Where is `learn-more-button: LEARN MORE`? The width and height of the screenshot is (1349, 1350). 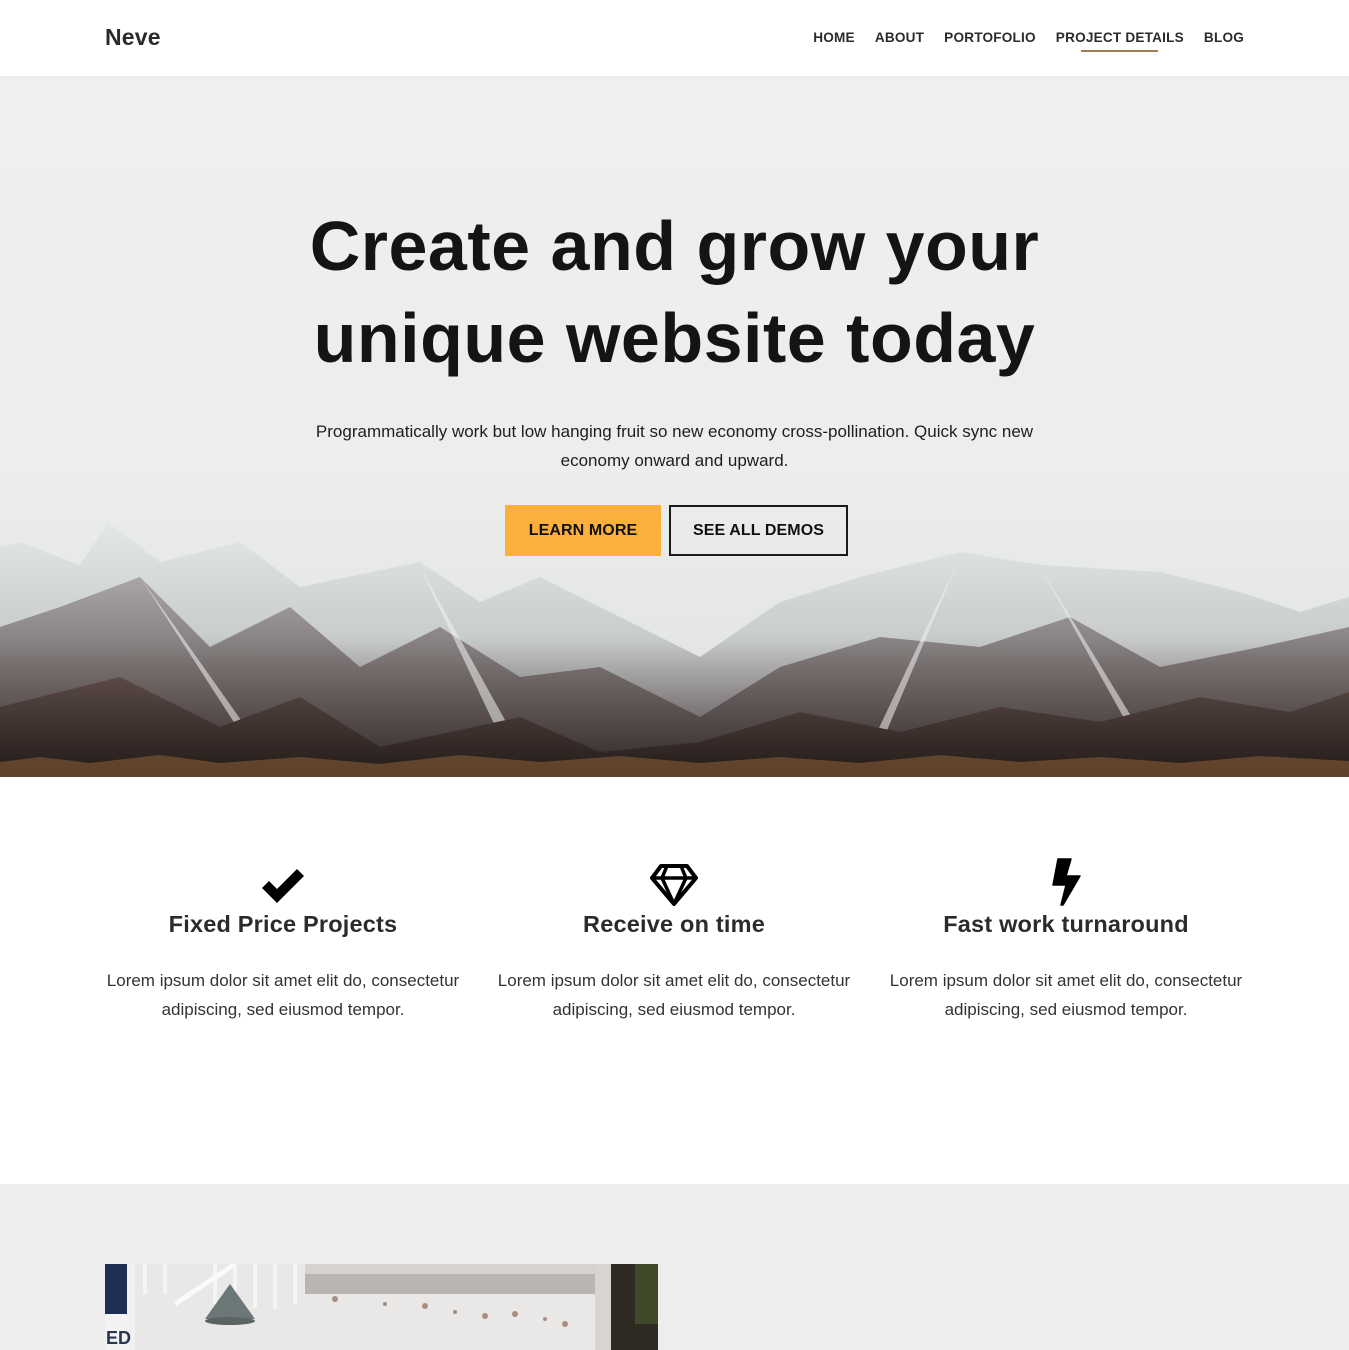 learn-more-button: LEARN MORE is located at coordinates (583, 530).